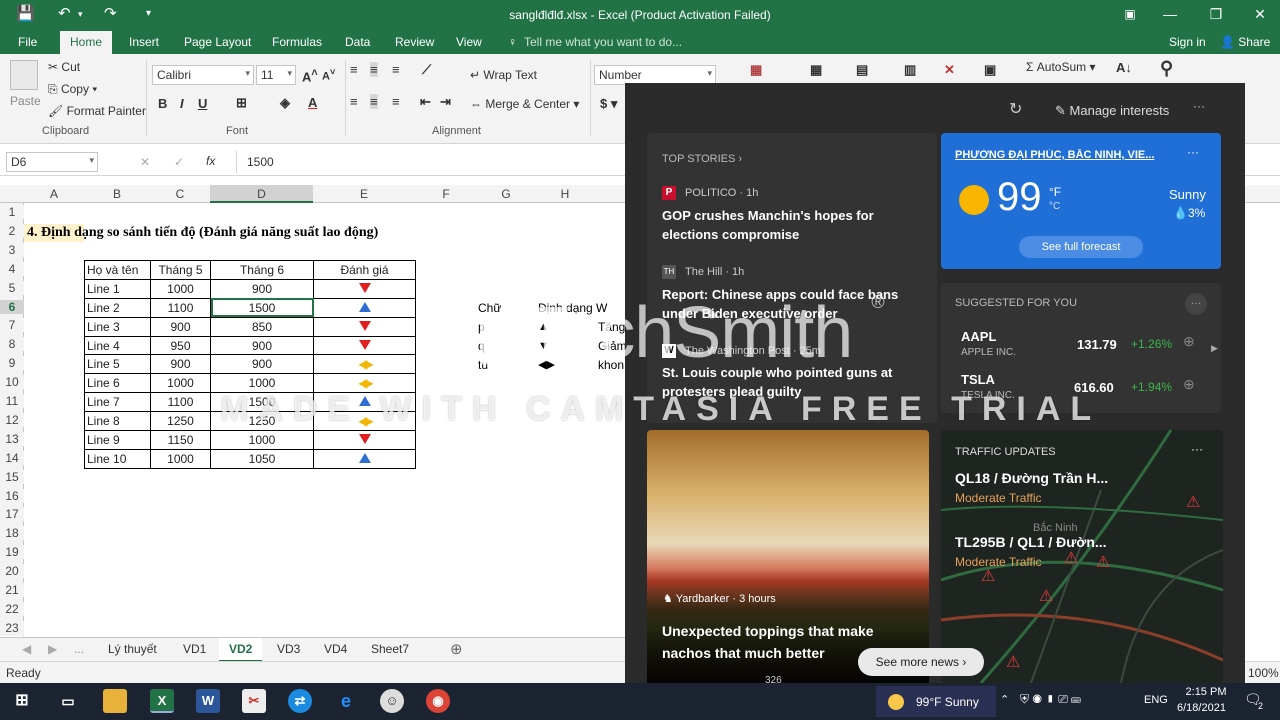 The height and width of the screenshot is (720, 1280). I want to click on align-center-icon: ≡, so click(374, 101).